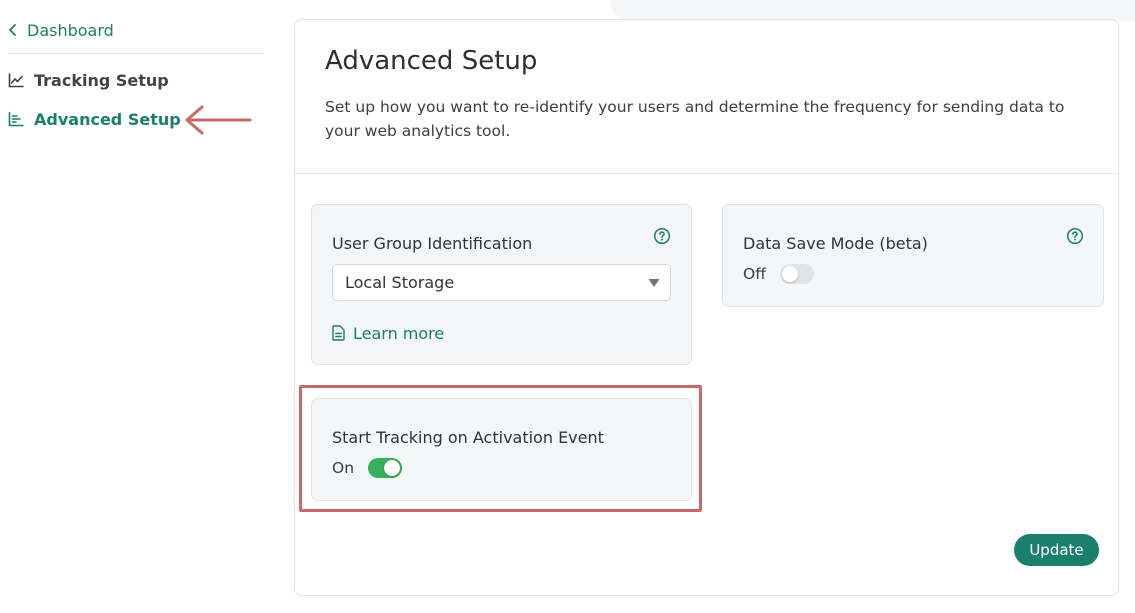 The width and height of the screenshot is (1135, 613). I want to click on start-tracking-panel: Start Tracking on Activation Event On, so click(501, 449).